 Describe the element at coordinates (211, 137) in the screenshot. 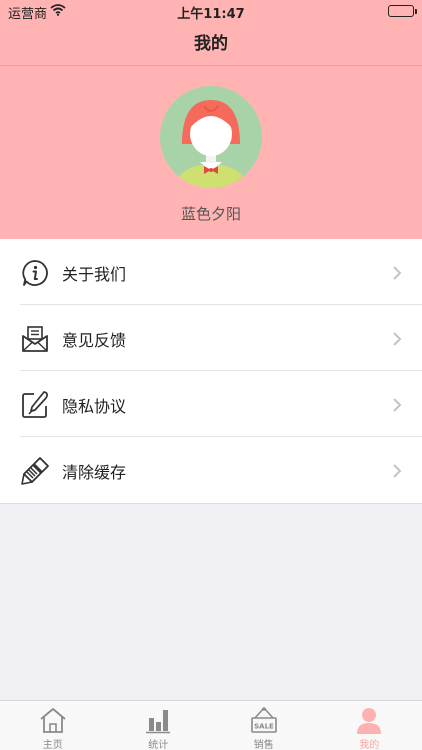

I see `avatar` at that location.